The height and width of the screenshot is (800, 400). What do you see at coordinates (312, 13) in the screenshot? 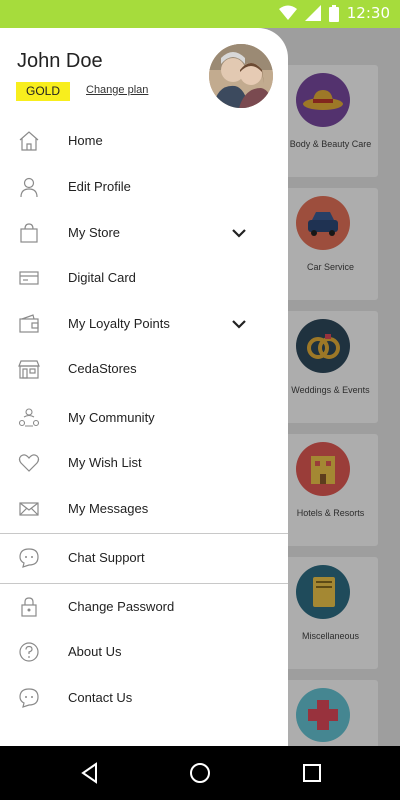
I see `signal-icon` at bounding box center [312, 13].